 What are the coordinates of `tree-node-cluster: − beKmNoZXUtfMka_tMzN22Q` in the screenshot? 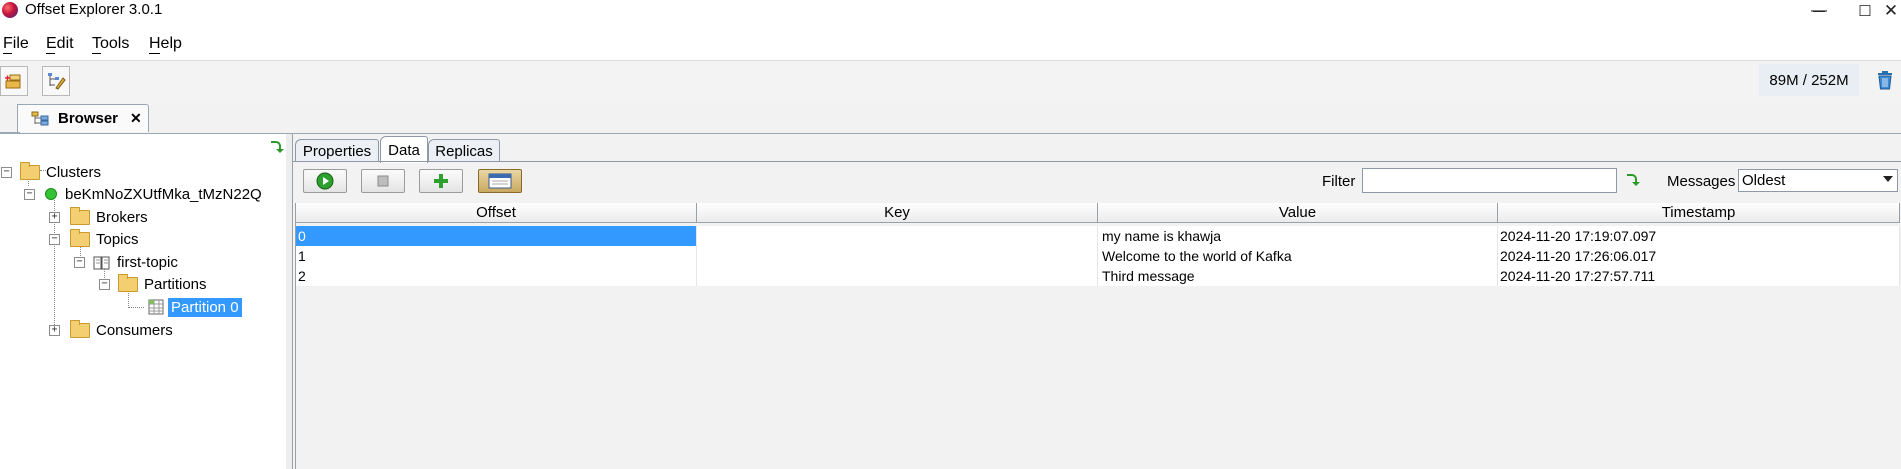 It's located at (143, 194).